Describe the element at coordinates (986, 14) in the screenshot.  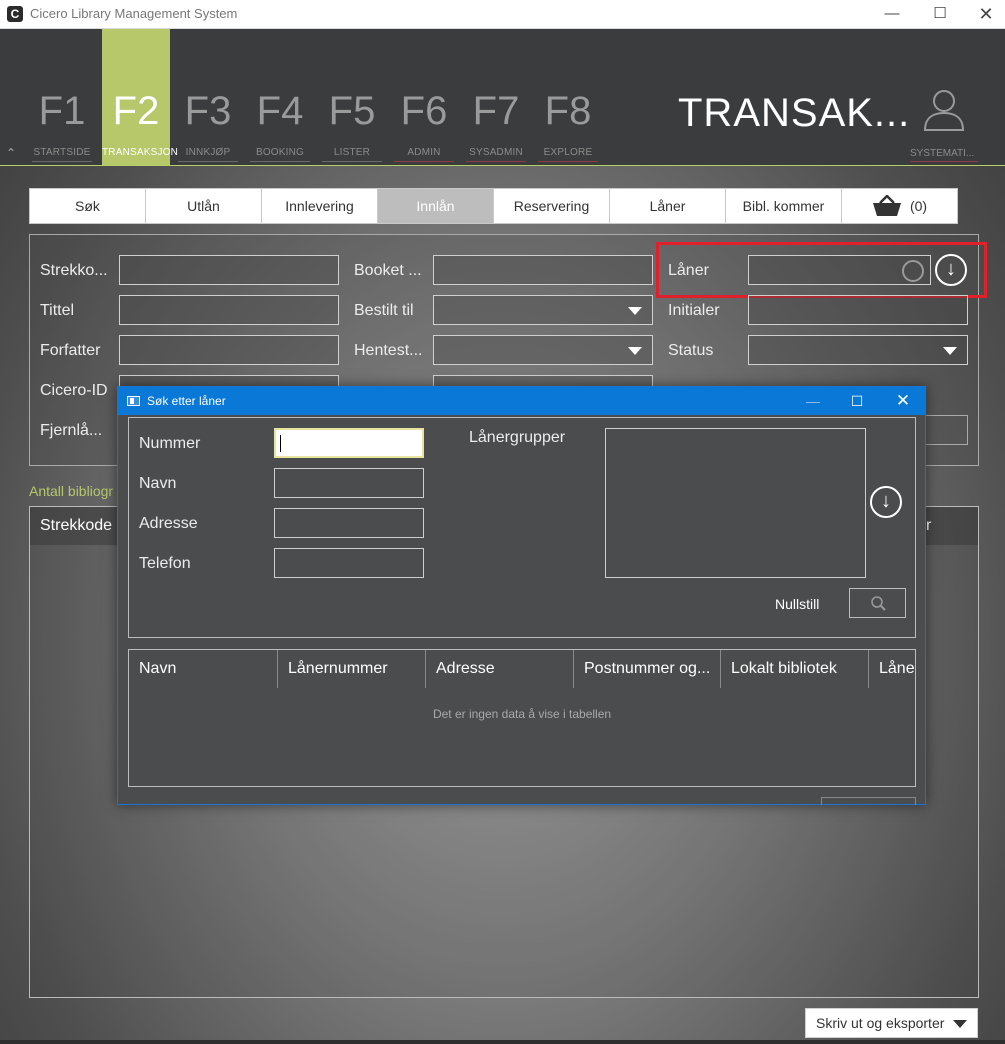
I see `close-button: ✕` at that location.